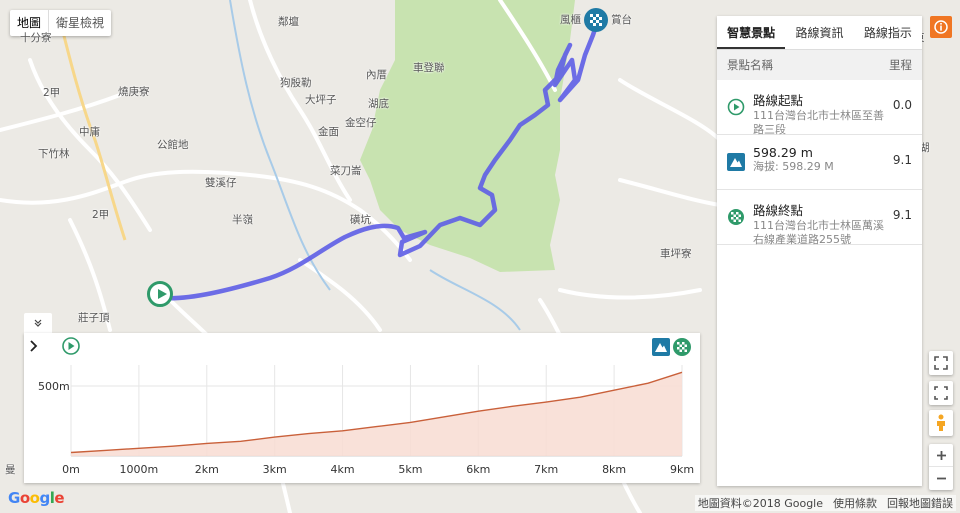 This screenshot has height=513, width=960. I want to click on expand-icon, so click(941, 393).